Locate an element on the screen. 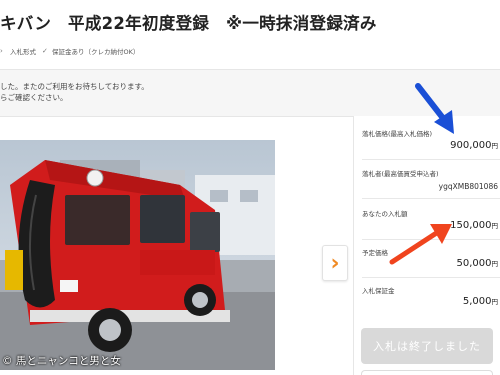  reserve-price-value: 50,000円 is located at coordinates (478, 263).